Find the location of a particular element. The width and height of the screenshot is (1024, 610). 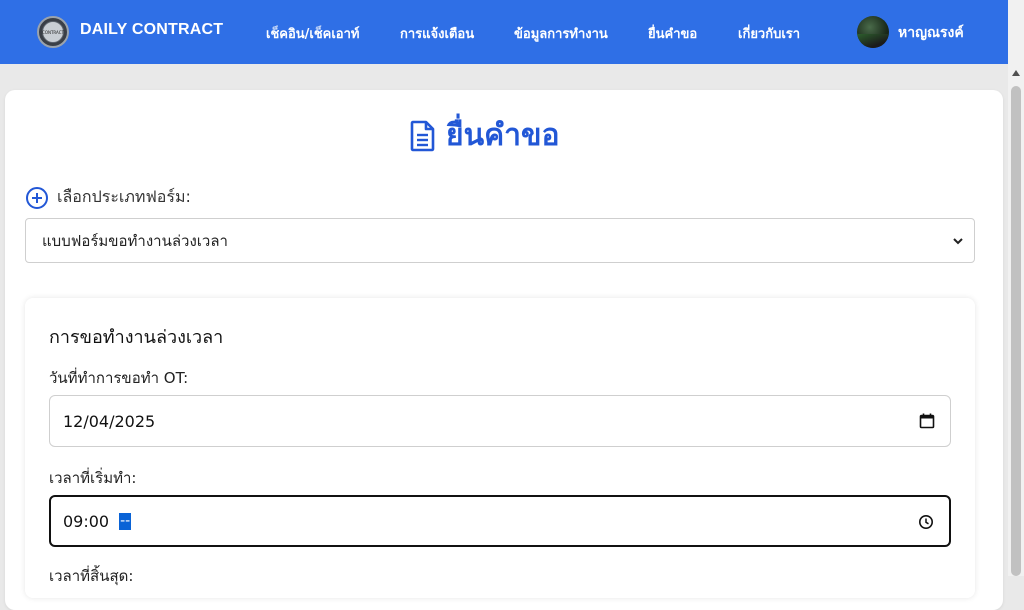

scrollbar-top-area is located at coordinates (1016, 32).